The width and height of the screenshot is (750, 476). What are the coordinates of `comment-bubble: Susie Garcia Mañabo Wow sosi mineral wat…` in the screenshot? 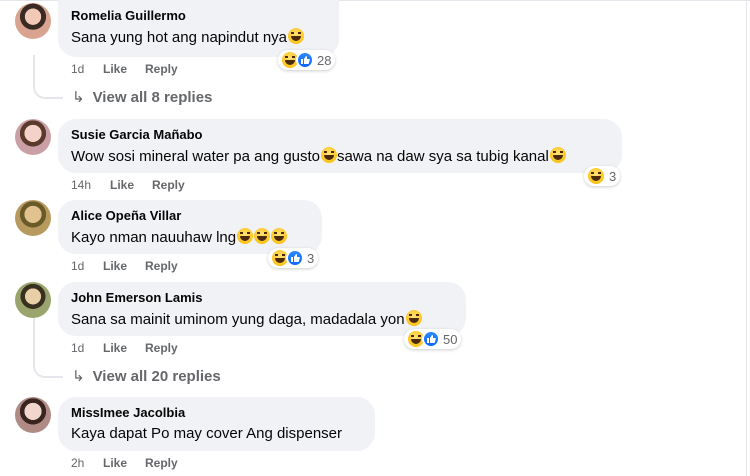 It's located at (340, 146).